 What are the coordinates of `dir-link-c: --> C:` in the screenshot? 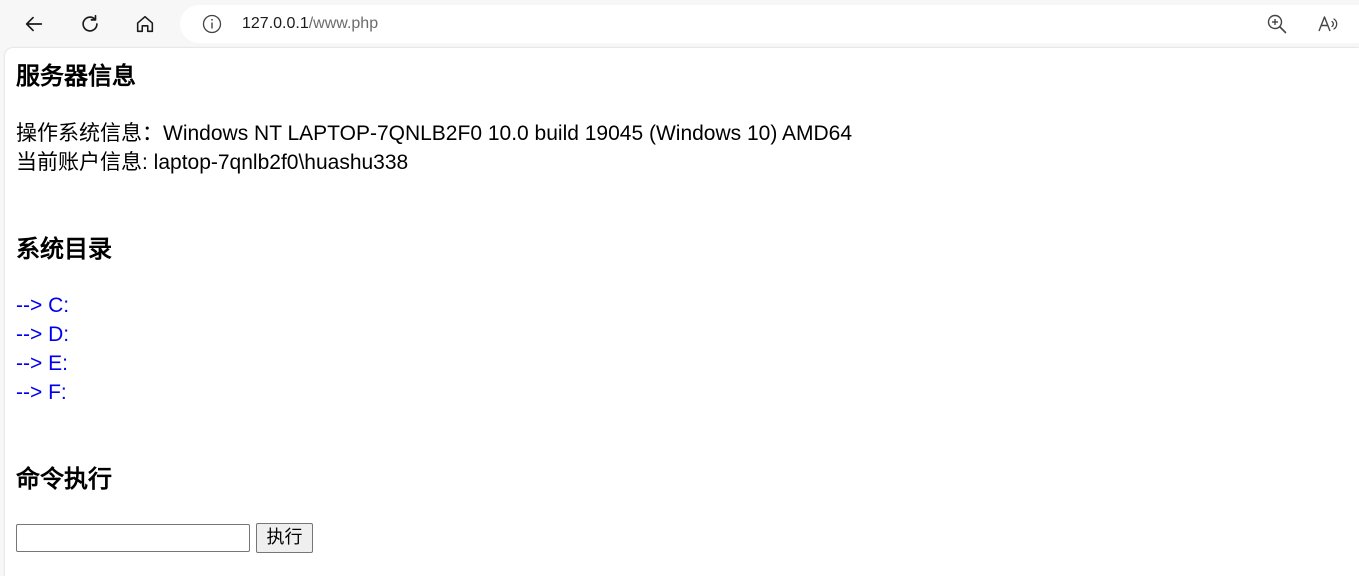 It's located at (42, 305).